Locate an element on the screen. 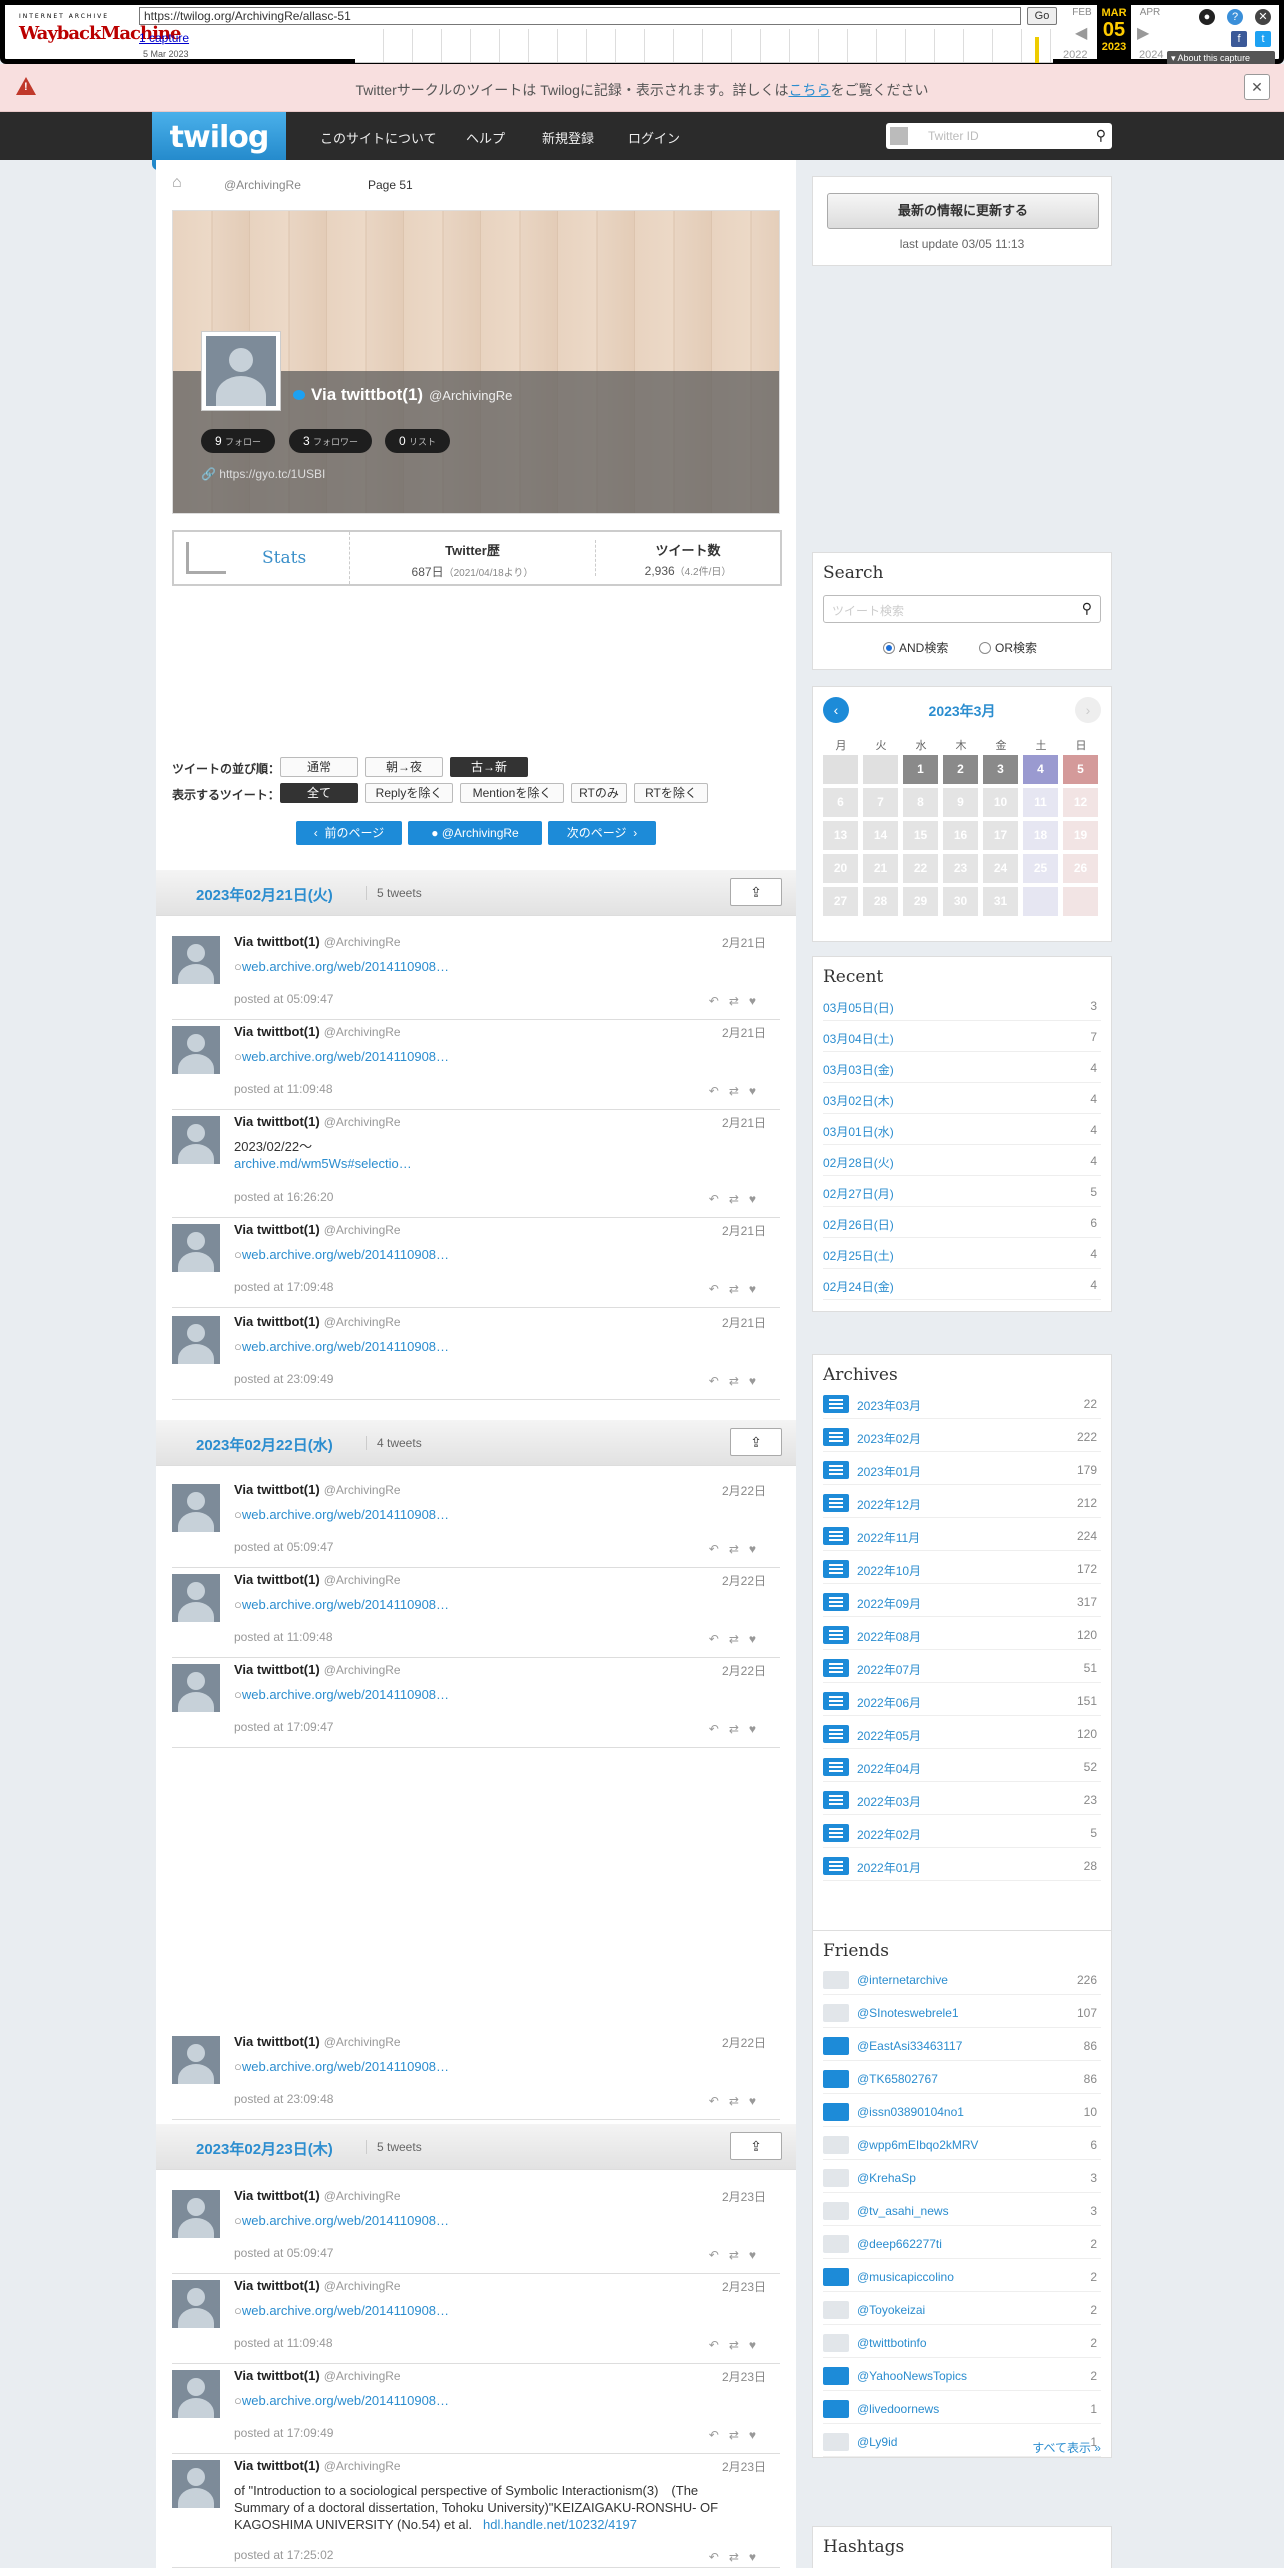  prev-month: FEB is located at coordinates (1082, 12).